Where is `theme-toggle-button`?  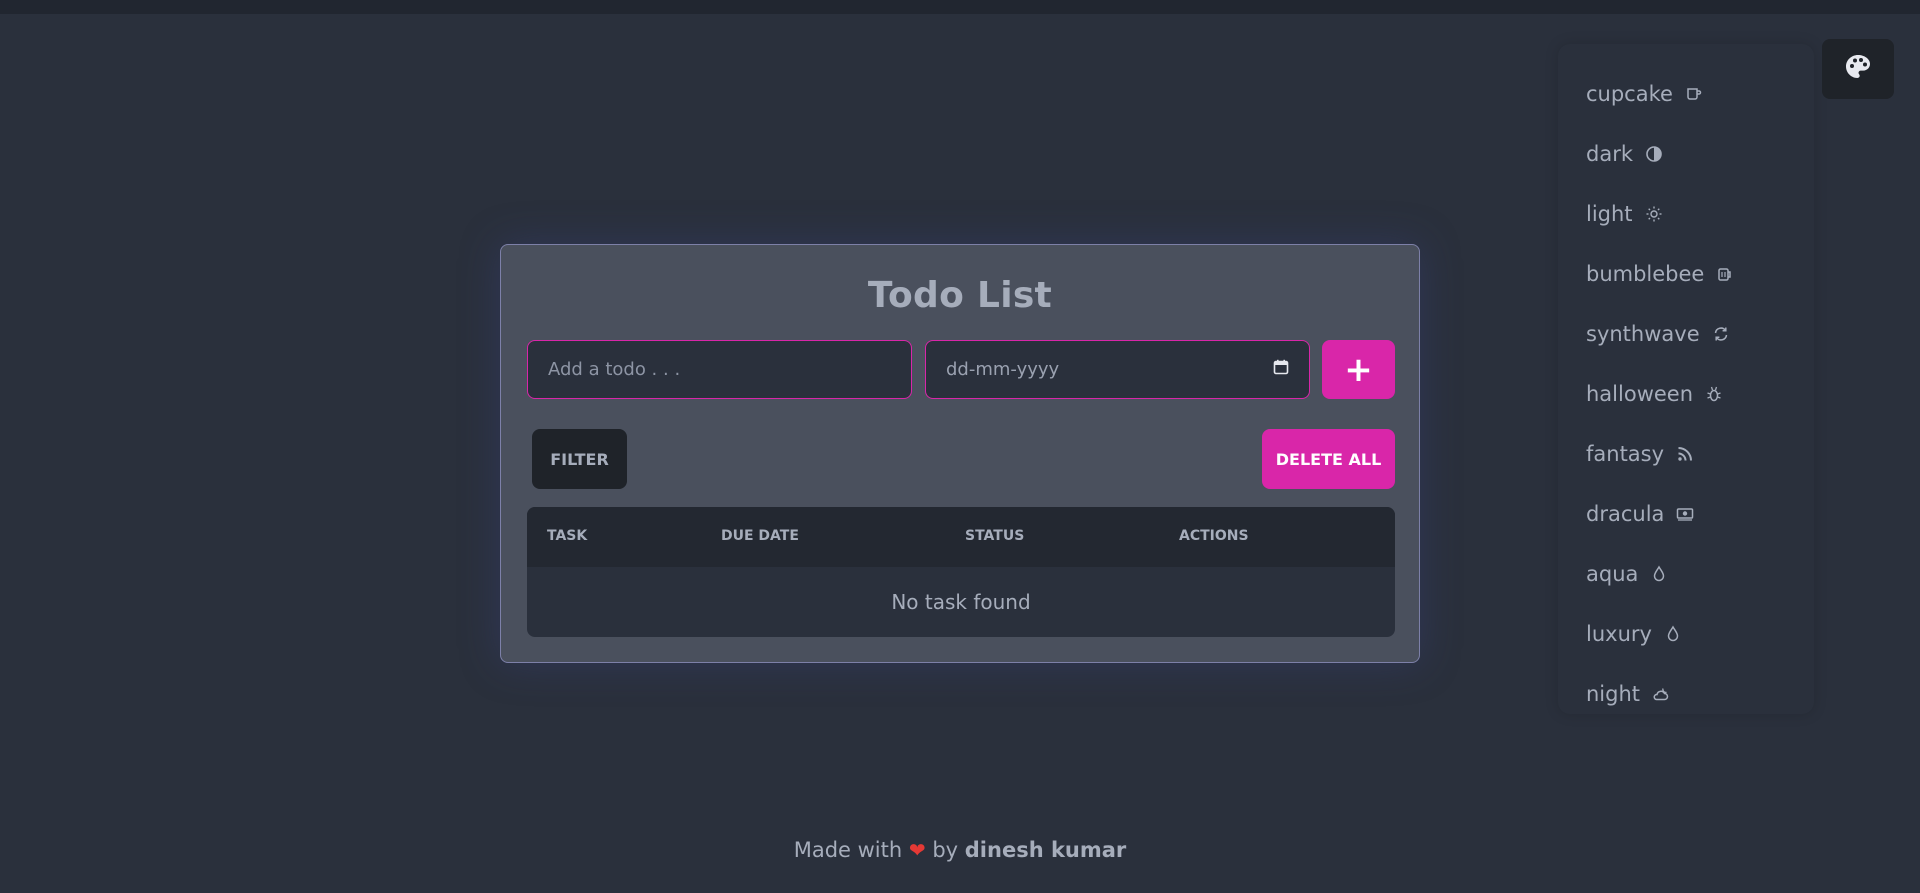
theme-toggle-button is located at coordinates (1858, 69).